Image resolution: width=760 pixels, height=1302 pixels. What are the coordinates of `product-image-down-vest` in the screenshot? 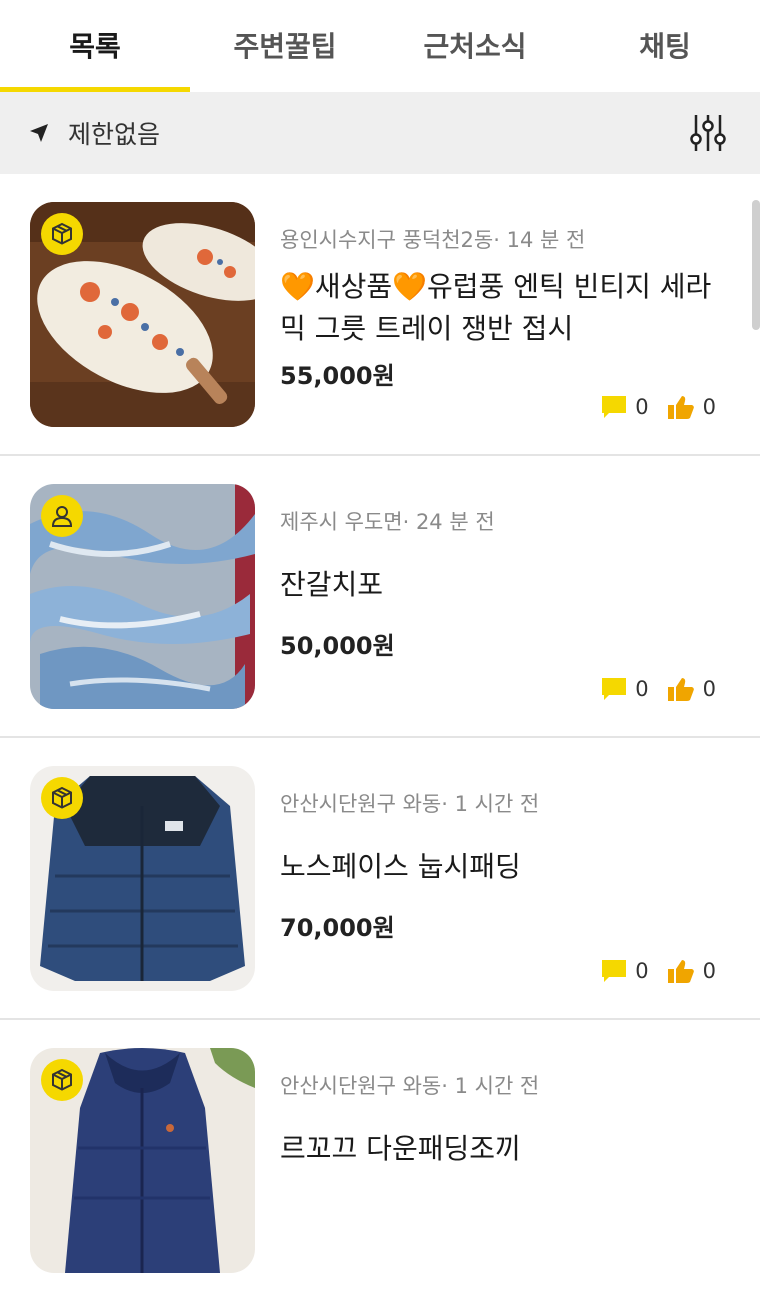 It's located at (142, 1160).